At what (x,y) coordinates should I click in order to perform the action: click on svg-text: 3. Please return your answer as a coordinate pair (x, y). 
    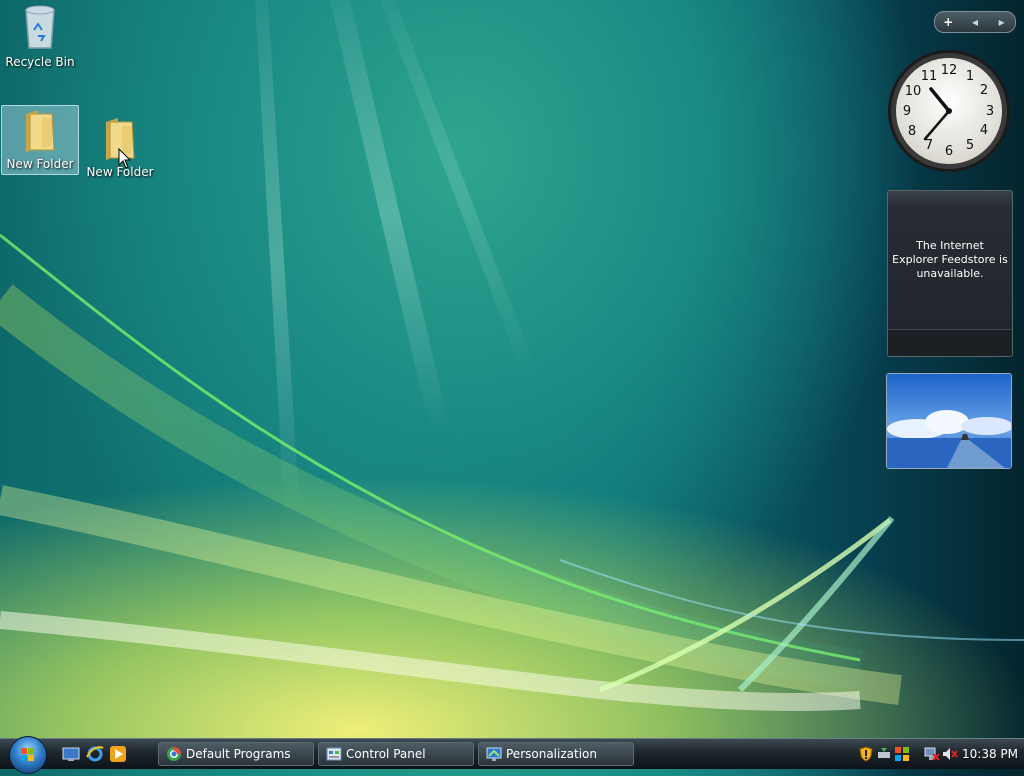
    Looking at the image, I should click on (990, 111).